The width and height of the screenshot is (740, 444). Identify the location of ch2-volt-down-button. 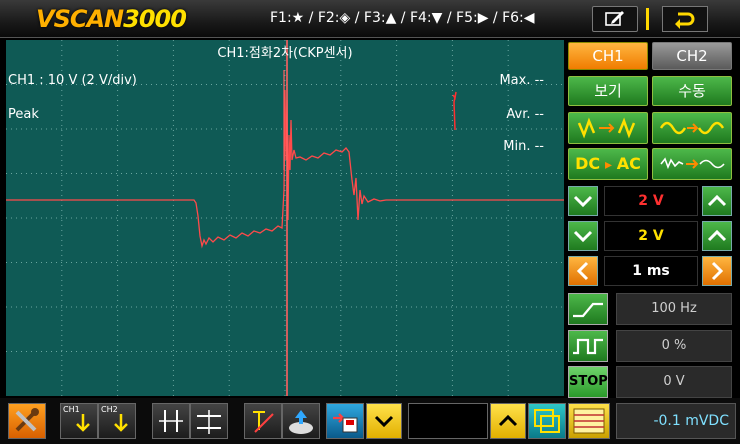
(583, 236).